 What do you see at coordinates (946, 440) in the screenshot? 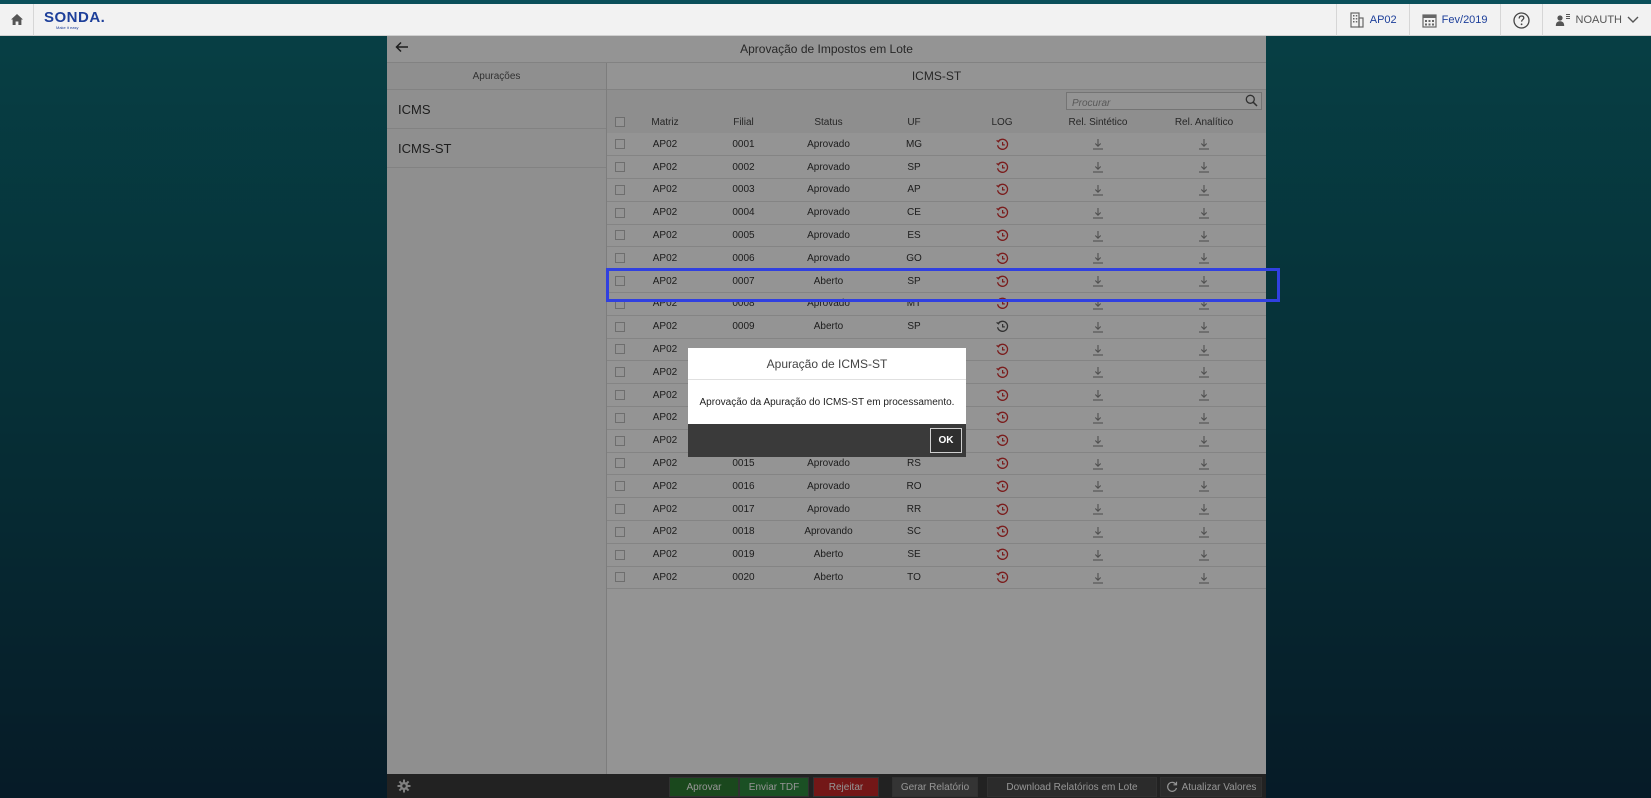
I see `ok-button: OK` at bounding box center [946, 440].